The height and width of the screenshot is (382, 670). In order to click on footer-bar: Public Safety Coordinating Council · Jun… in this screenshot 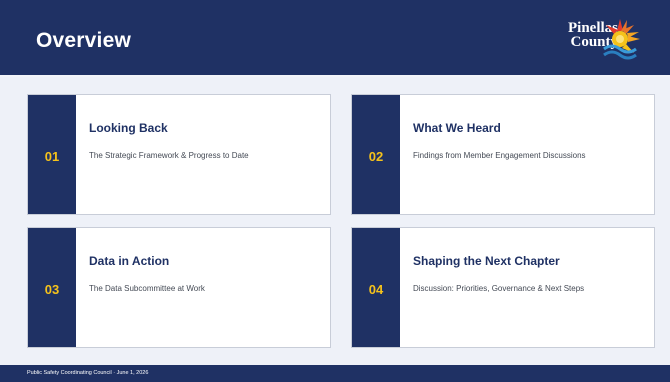, I will do `click(335, 373)`.